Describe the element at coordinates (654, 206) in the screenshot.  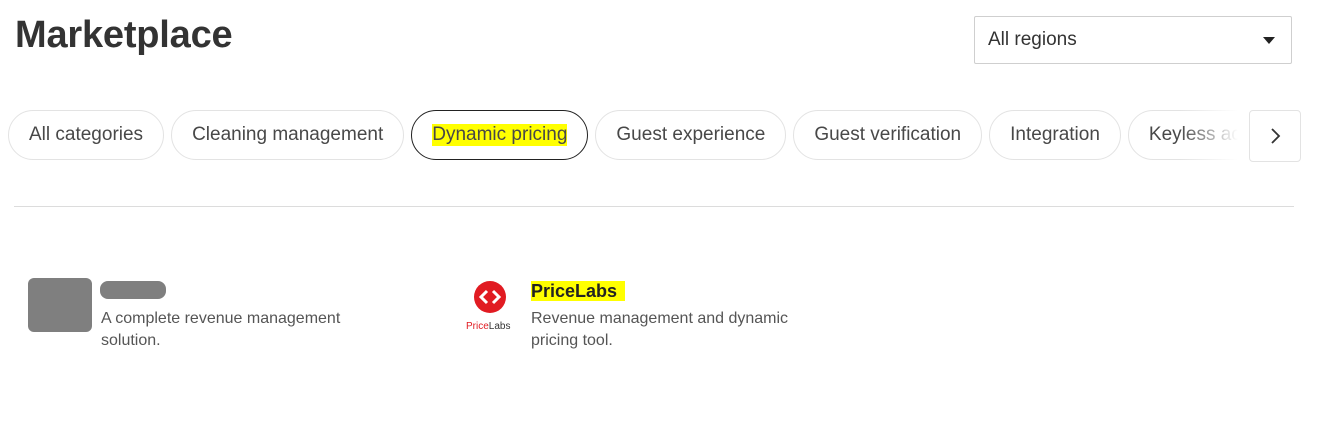
I see `divider` at that location.